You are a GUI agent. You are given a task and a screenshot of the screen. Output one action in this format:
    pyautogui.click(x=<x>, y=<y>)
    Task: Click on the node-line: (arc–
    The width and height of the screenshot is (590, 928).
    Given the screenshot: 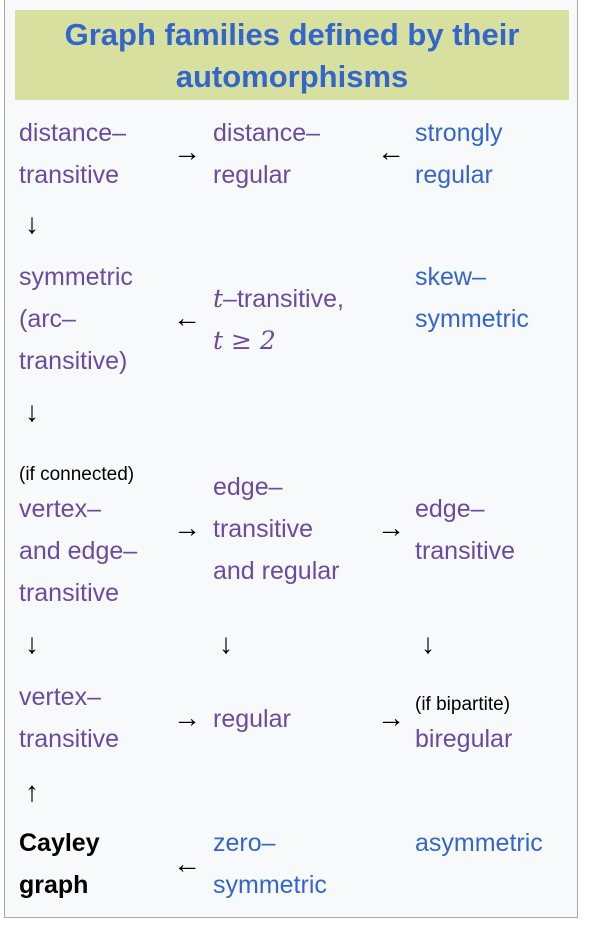 What is the action you would take?
    pyautogui.click(x=47, y=319)
    